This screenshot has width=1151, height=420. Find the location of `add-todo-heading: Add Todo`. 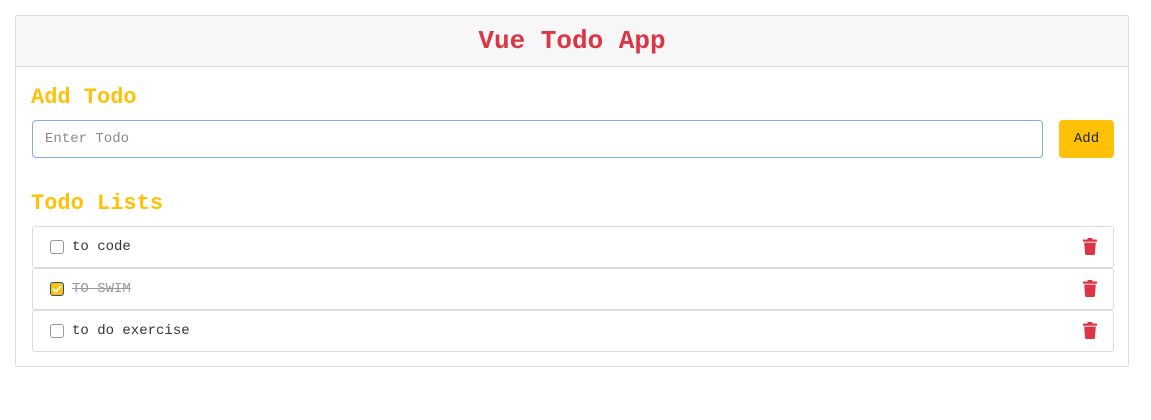

add-todo-heading: Add Todo is located at coordinates (84, 97).